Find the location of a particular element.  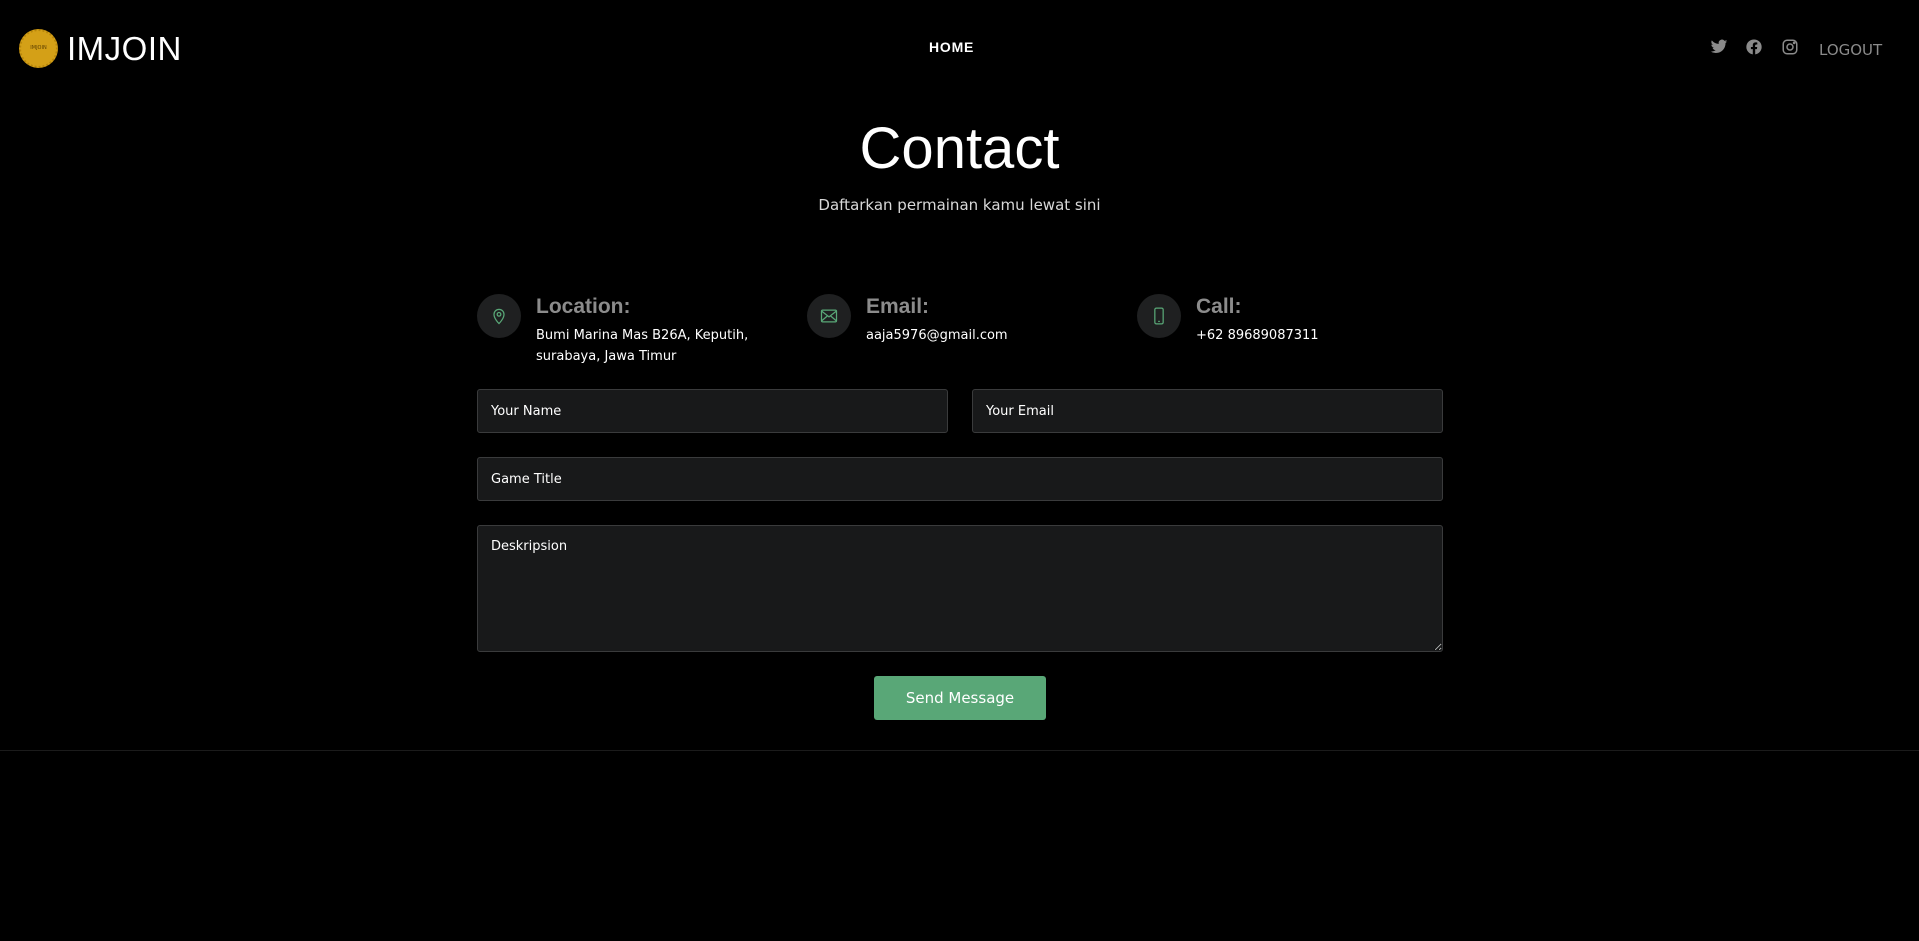

nav-home-link: HOME is located at coordinates (951, 47).